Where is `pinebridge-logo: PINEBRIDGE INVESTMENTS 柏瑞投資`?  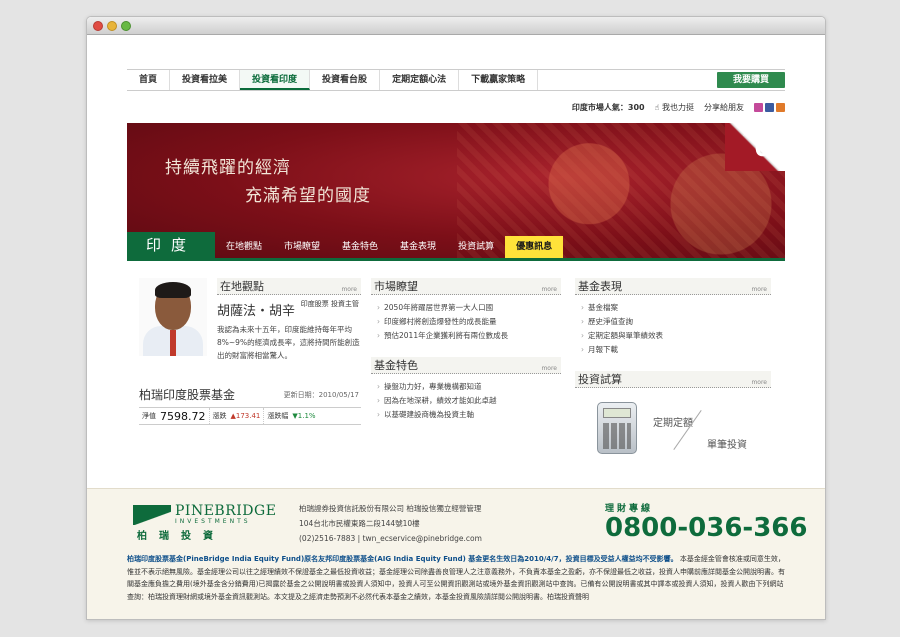
pinebridge-logo: PINEBRIDGE INVESTMENTS 柏瑞投資 is located at coordinates (208, 522).